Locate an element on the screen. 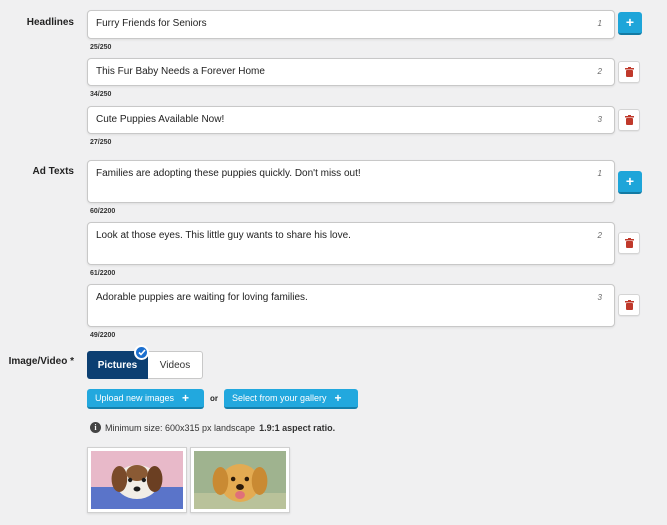 The image size is (667, 525). ad-text-index: 3 is located at coordinates (599, 297).